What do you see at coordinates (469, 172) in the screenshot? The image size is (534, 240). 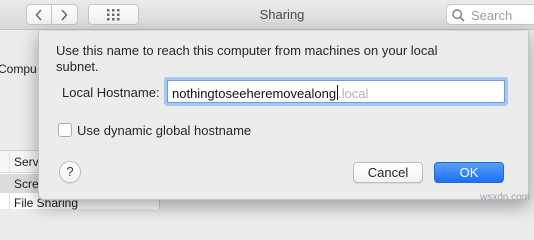 I see `ok-button: OK` at bounding box center [469, 172].